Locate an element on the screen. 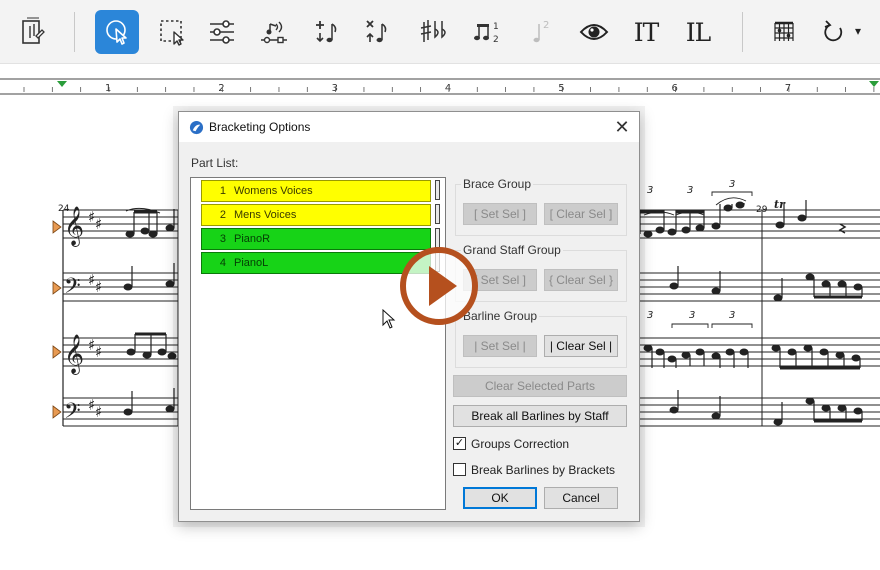 The height and width of the screenshot is (570, 880). barline-set-sel-button: | Set Sel | is located at coordinates (500, 346).